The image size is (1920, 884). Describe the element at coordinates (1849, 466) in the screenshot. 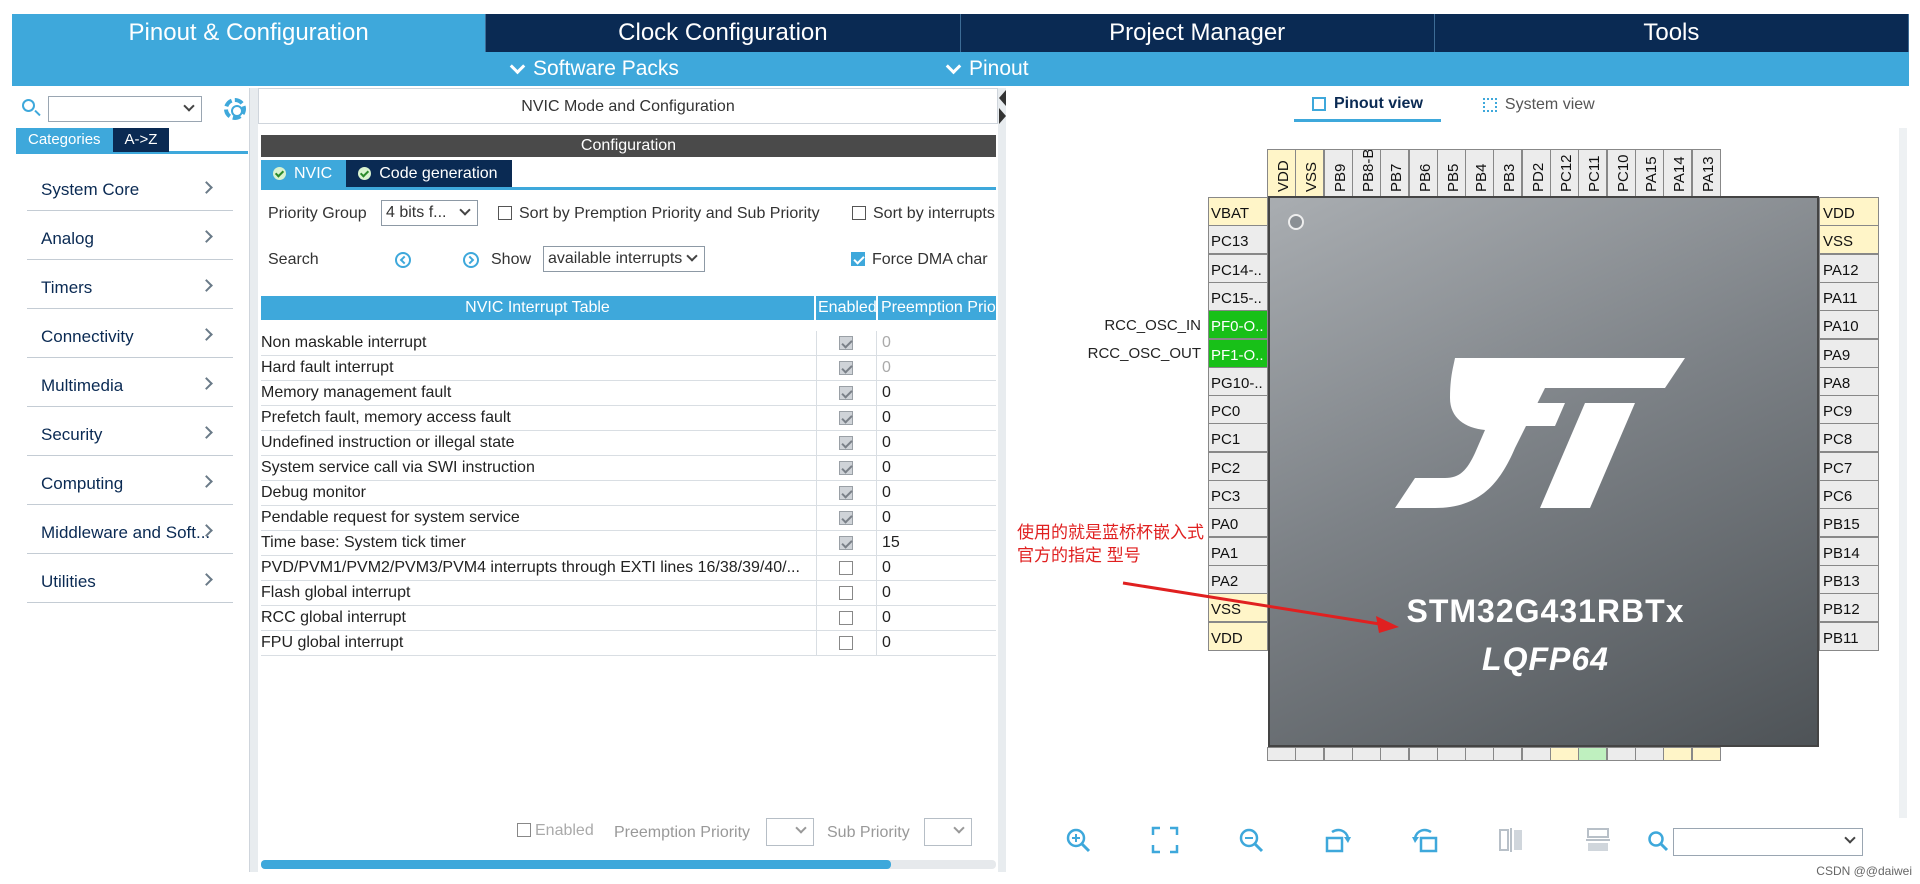

I see `pin-right: PC7` at that location.